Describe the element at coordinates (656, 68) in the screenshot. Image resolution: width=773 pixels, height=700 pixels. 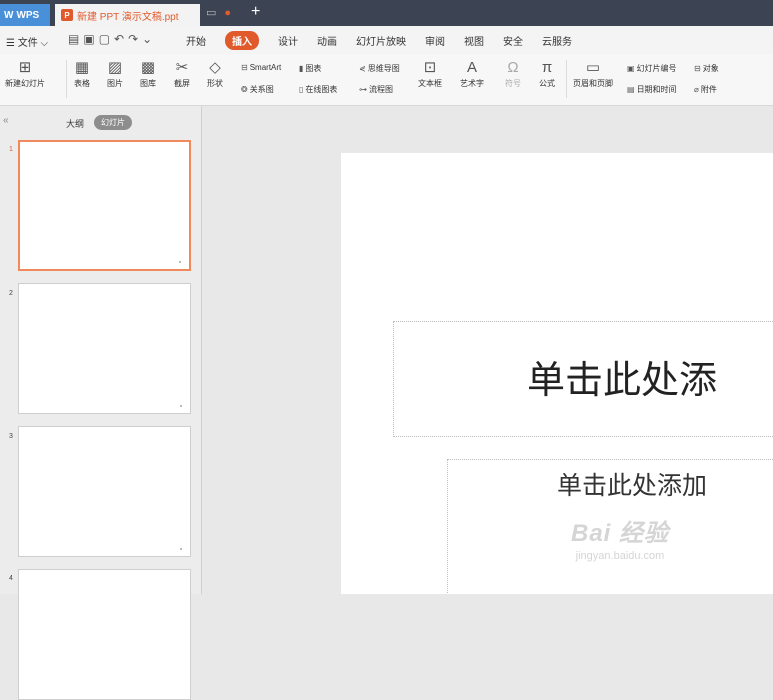
I see `slide-number-label: 幻灯片编号` at that location.